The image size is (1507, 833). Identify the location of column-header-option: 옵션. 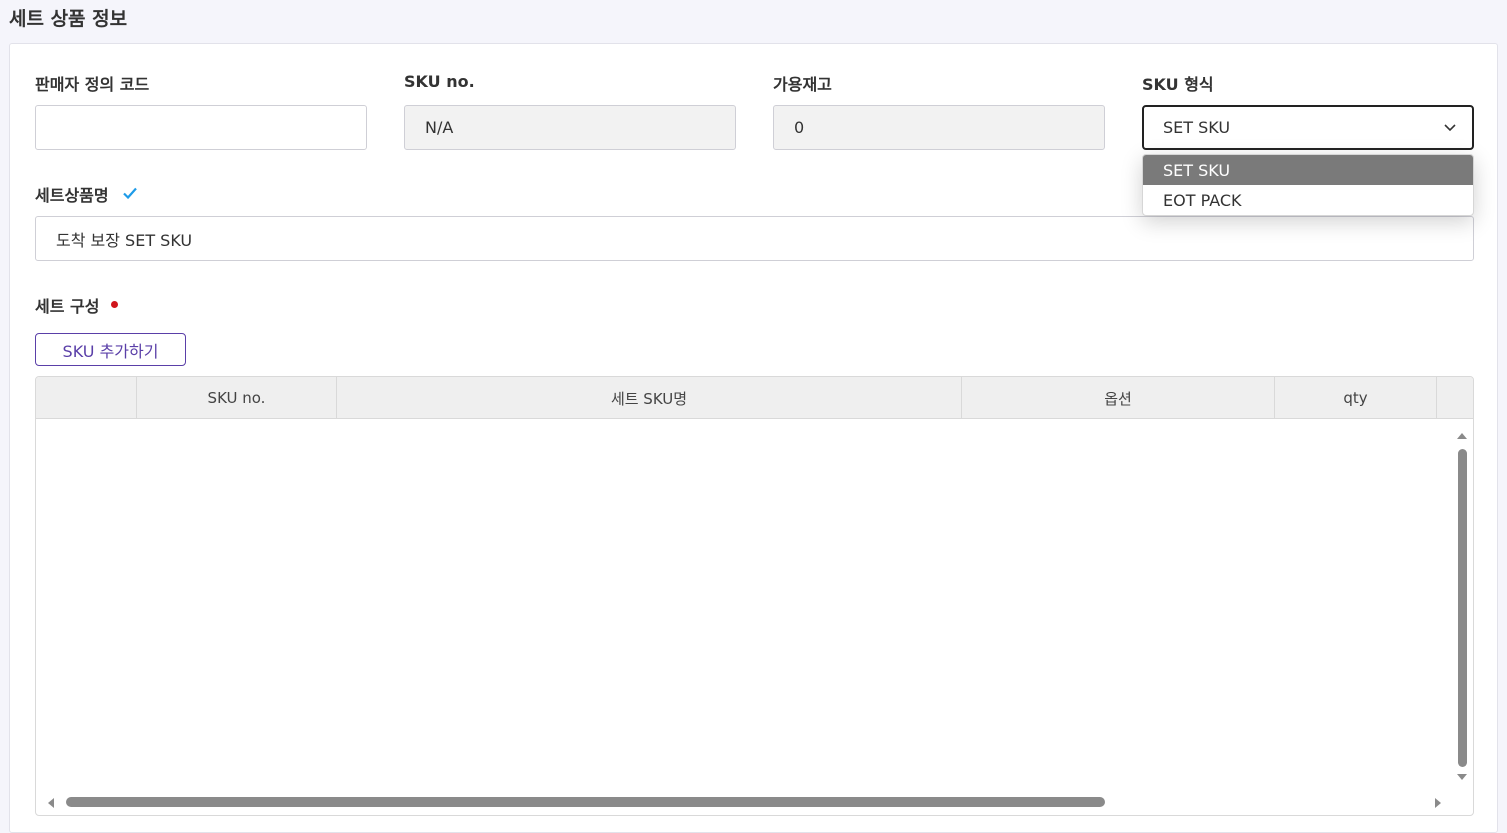
(1118, 398).